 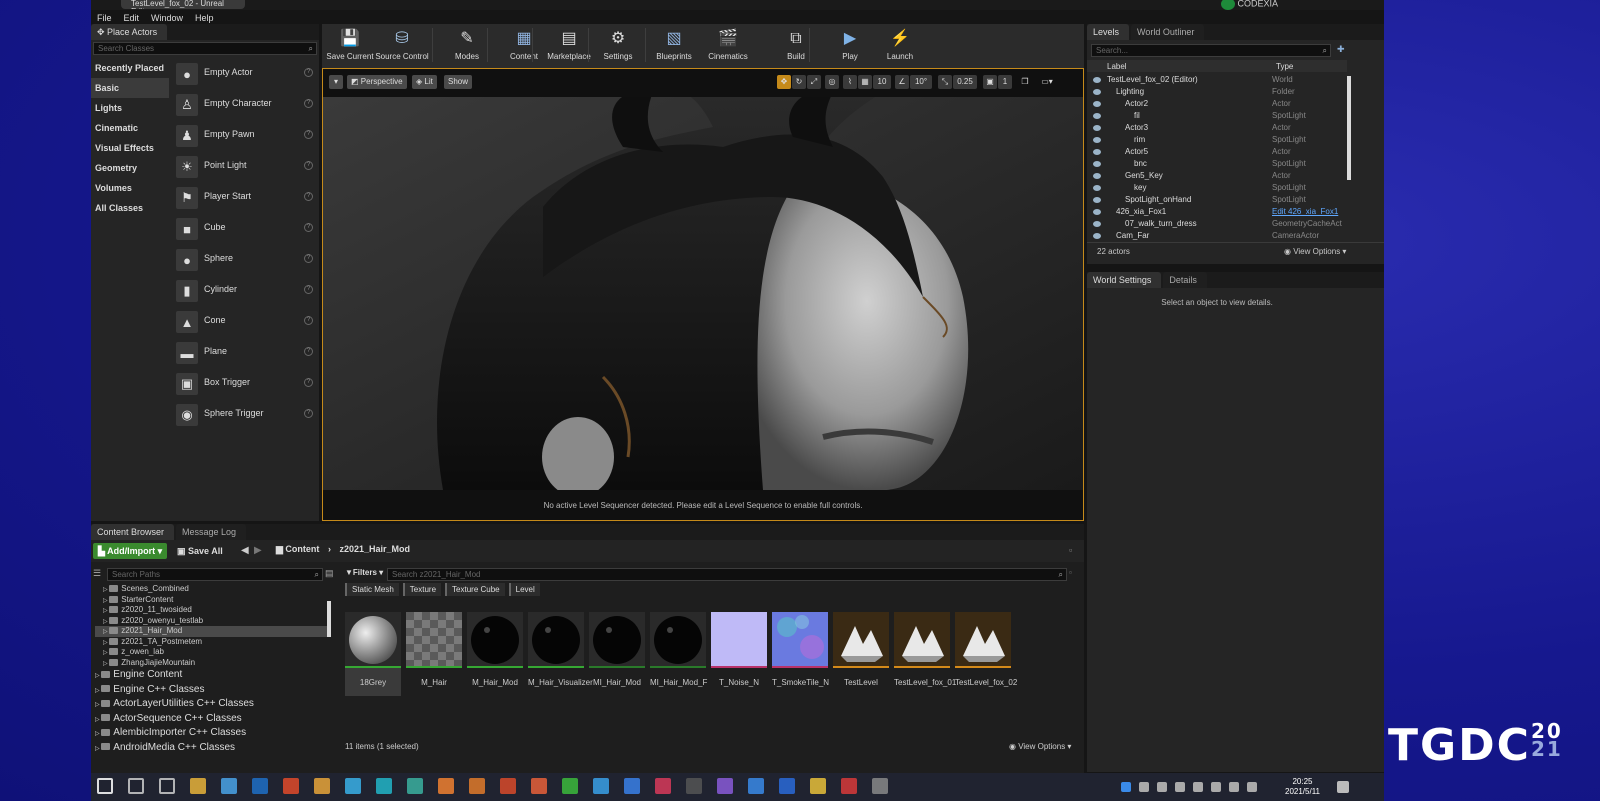 What do you see at coordinates (105, 786) in the screenshot?
I see `windows-start-icon` at bounding box center [105, 786].